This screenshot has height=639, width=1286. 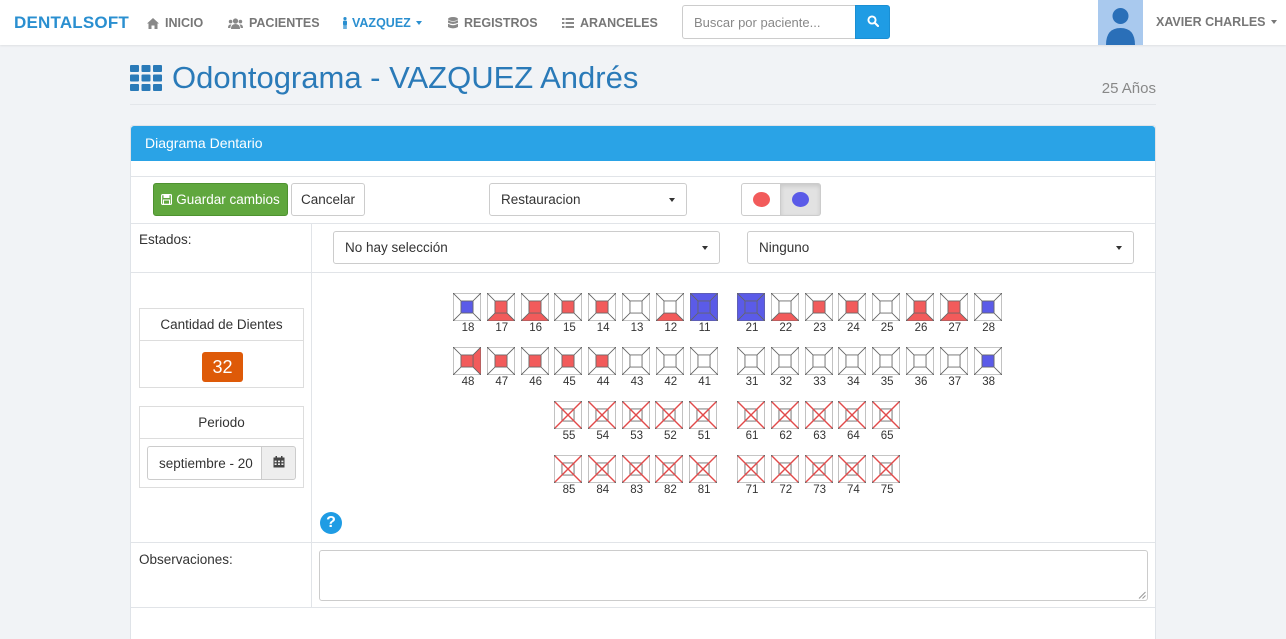 What do you see at coordinates (752, 368) in the screenshot?
I see `tooth-31: 31` at bounding box center [752, 368].